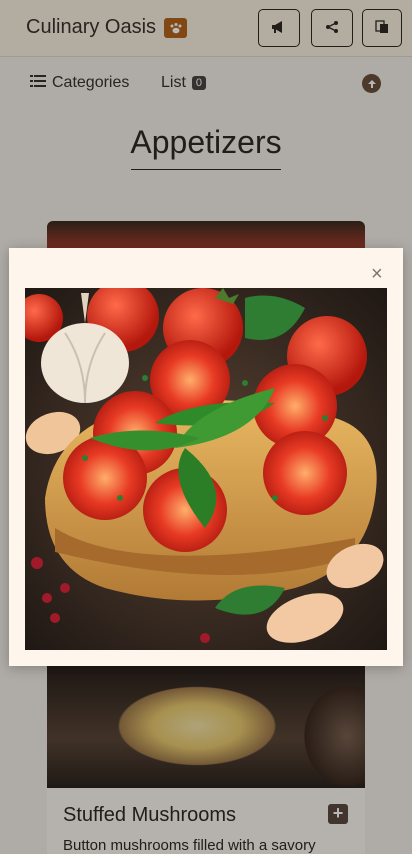 Image resolution: width=412 pixels, height=854 pixels. I want to click on close-icon: ×, so click(377, 274).